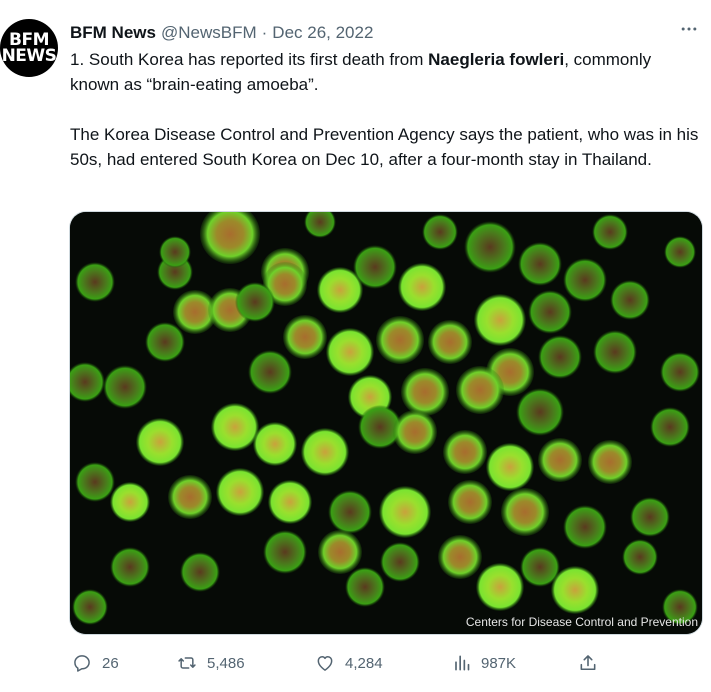 The height and width of the screenshot is (692, 711). I want to click on views-count: 987K, so click(499, 663).